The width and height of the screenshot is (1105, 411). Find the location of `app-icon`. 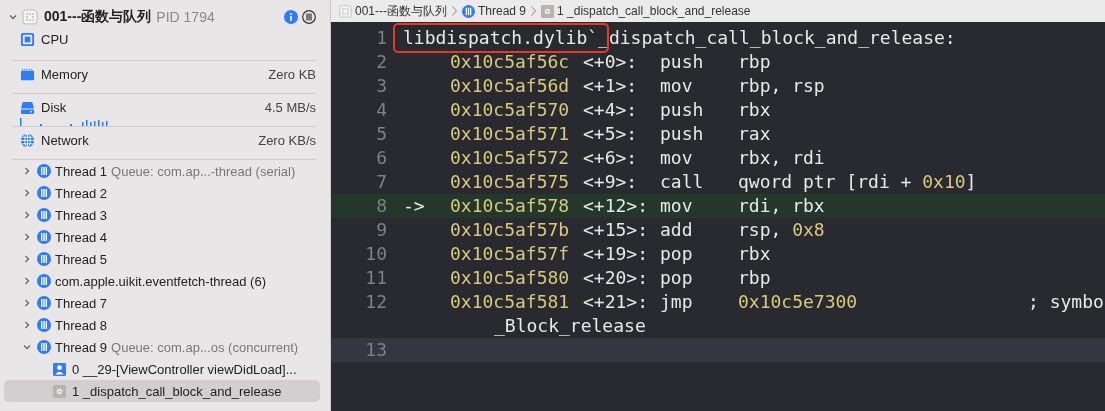

app-icon is located at coordinates (30, 17).